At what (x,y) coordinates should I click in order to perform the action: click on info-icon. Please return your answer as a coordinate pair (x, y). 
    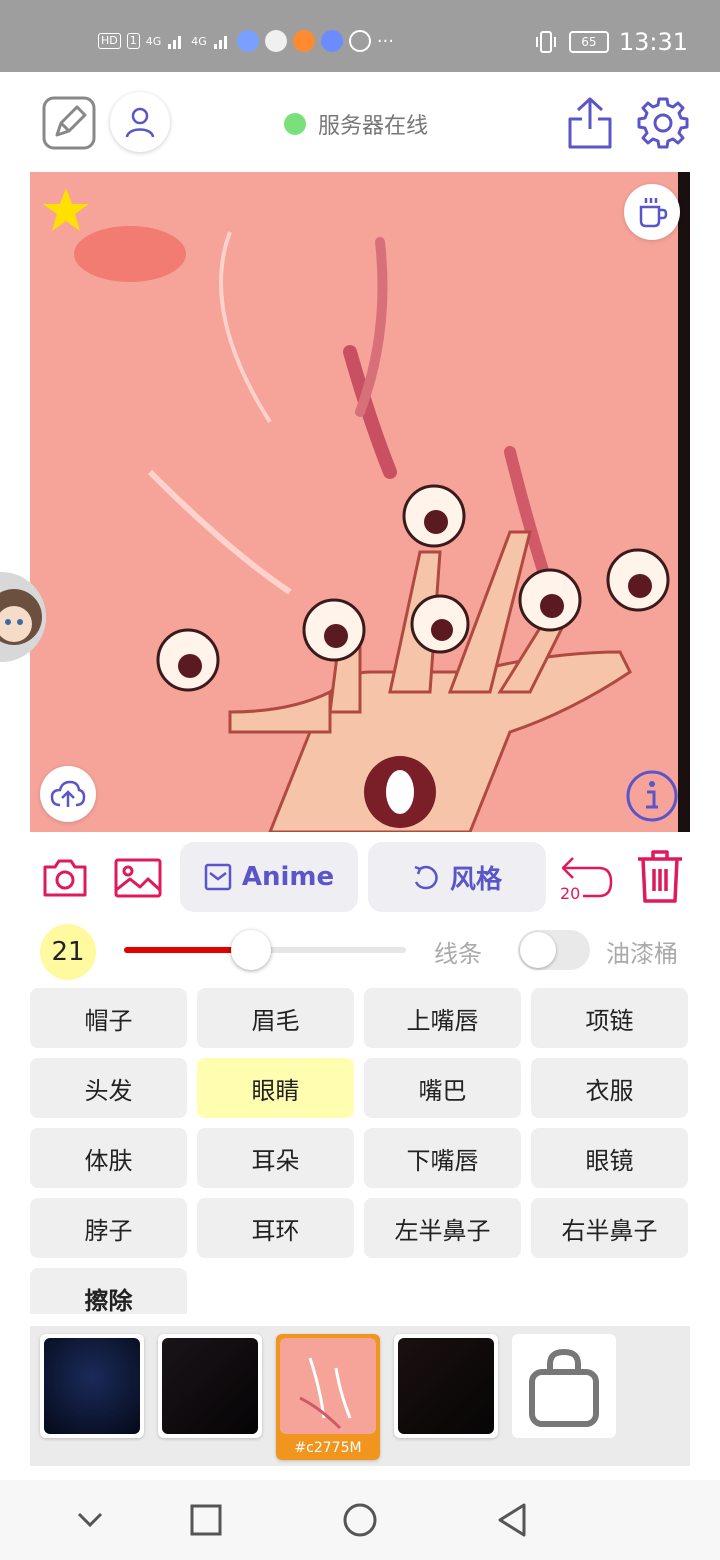
    Looking at the image, I should click on (652, 796).